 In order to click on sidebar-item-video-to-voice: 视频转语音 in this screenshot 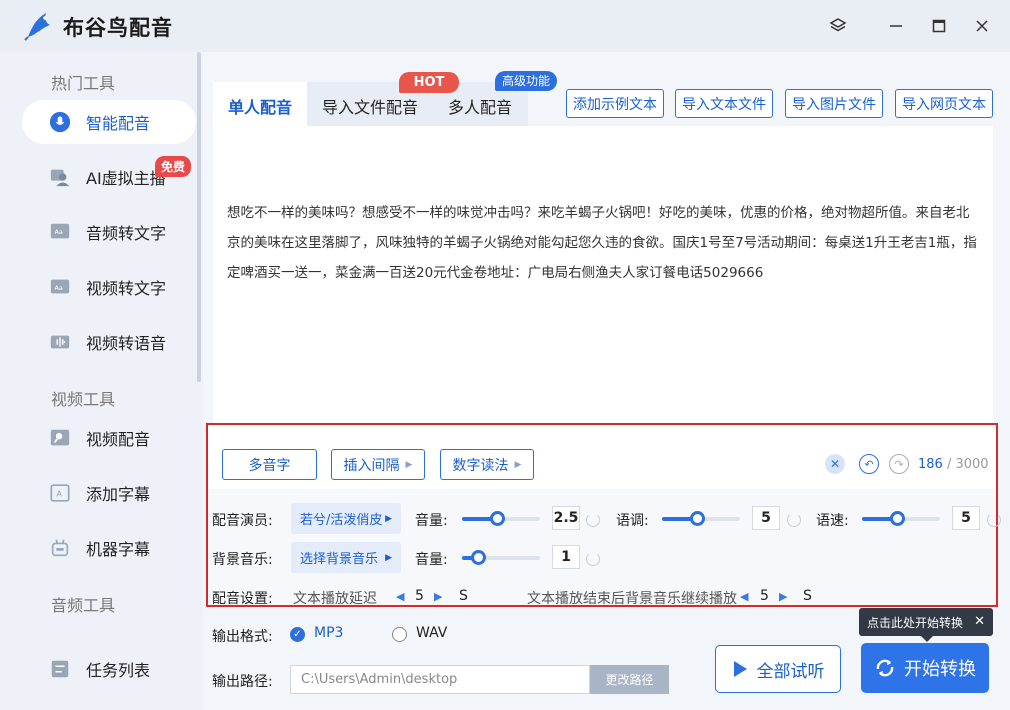, I will do `click(109, 342)`.